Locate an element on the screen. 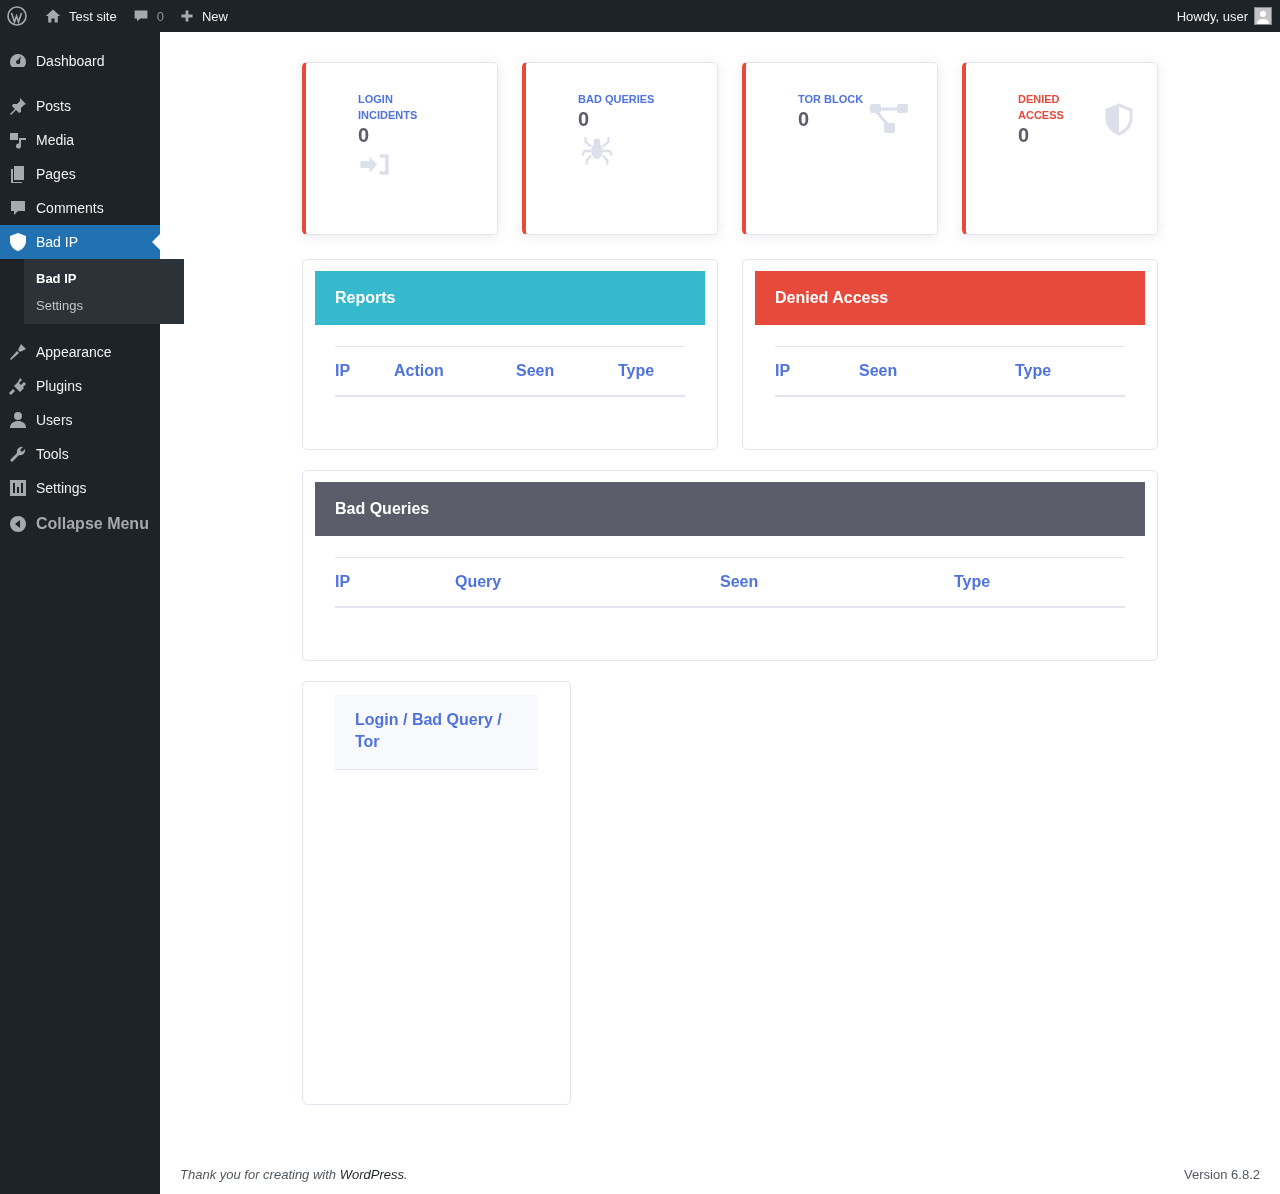 The image size is (1280, 1194). sidebar-item: Dashboard is located at coordinates (80, 61).